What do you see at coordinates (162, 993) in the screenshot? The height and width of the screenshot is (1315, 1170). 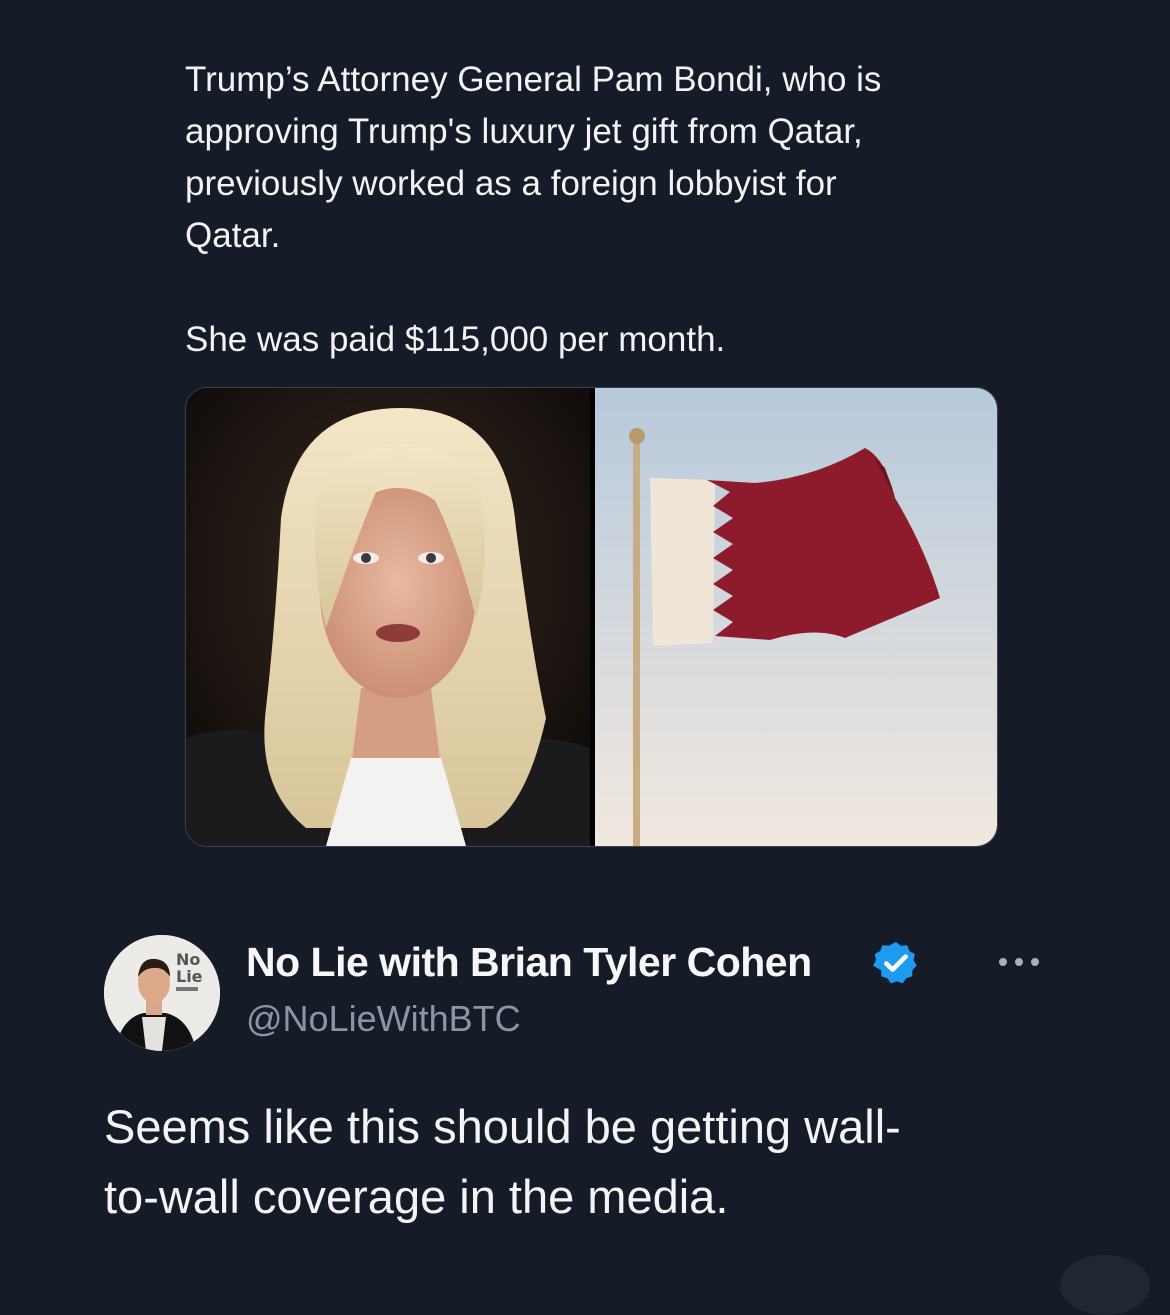 I see `avatar: No Lie` at bounding box center [162, 993].